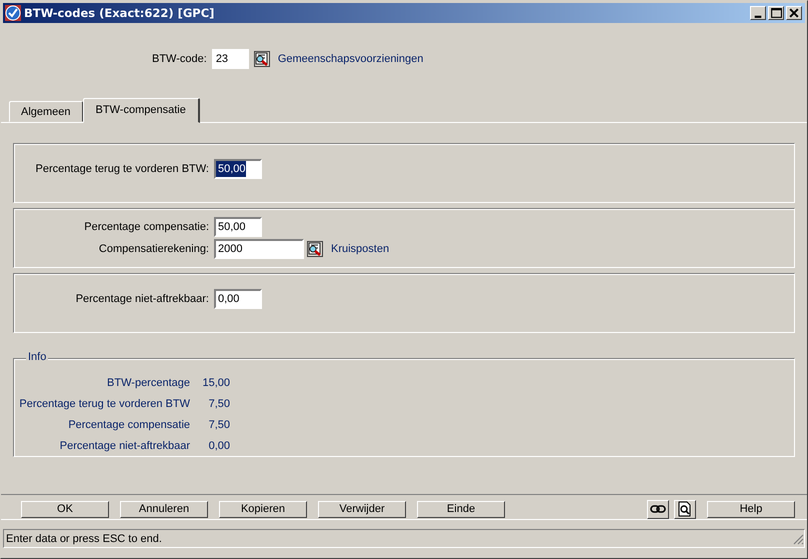  I want to click on description-link: Gemeenschapsvoorzieningen, so click(351, 59).